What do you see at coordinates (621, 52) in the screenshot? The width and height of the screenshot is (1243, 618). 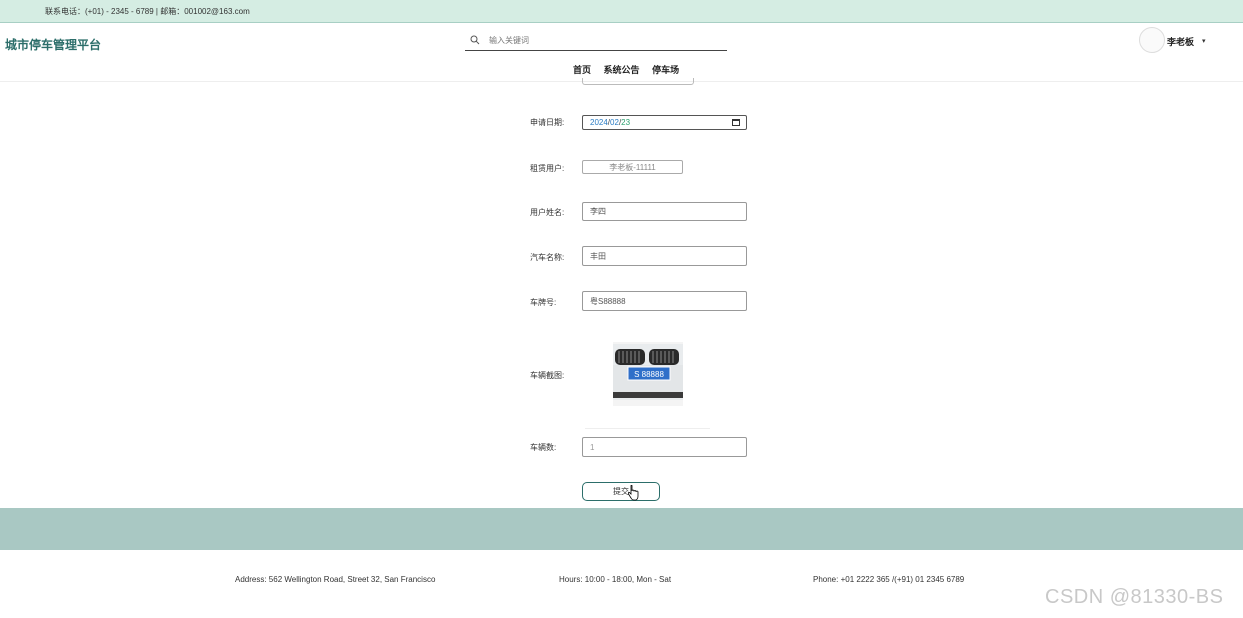 I see `site-header: 城市停车管理平台 李老板 ▾ 首页 系统公告 停车场` at bounding box center [621, 52].